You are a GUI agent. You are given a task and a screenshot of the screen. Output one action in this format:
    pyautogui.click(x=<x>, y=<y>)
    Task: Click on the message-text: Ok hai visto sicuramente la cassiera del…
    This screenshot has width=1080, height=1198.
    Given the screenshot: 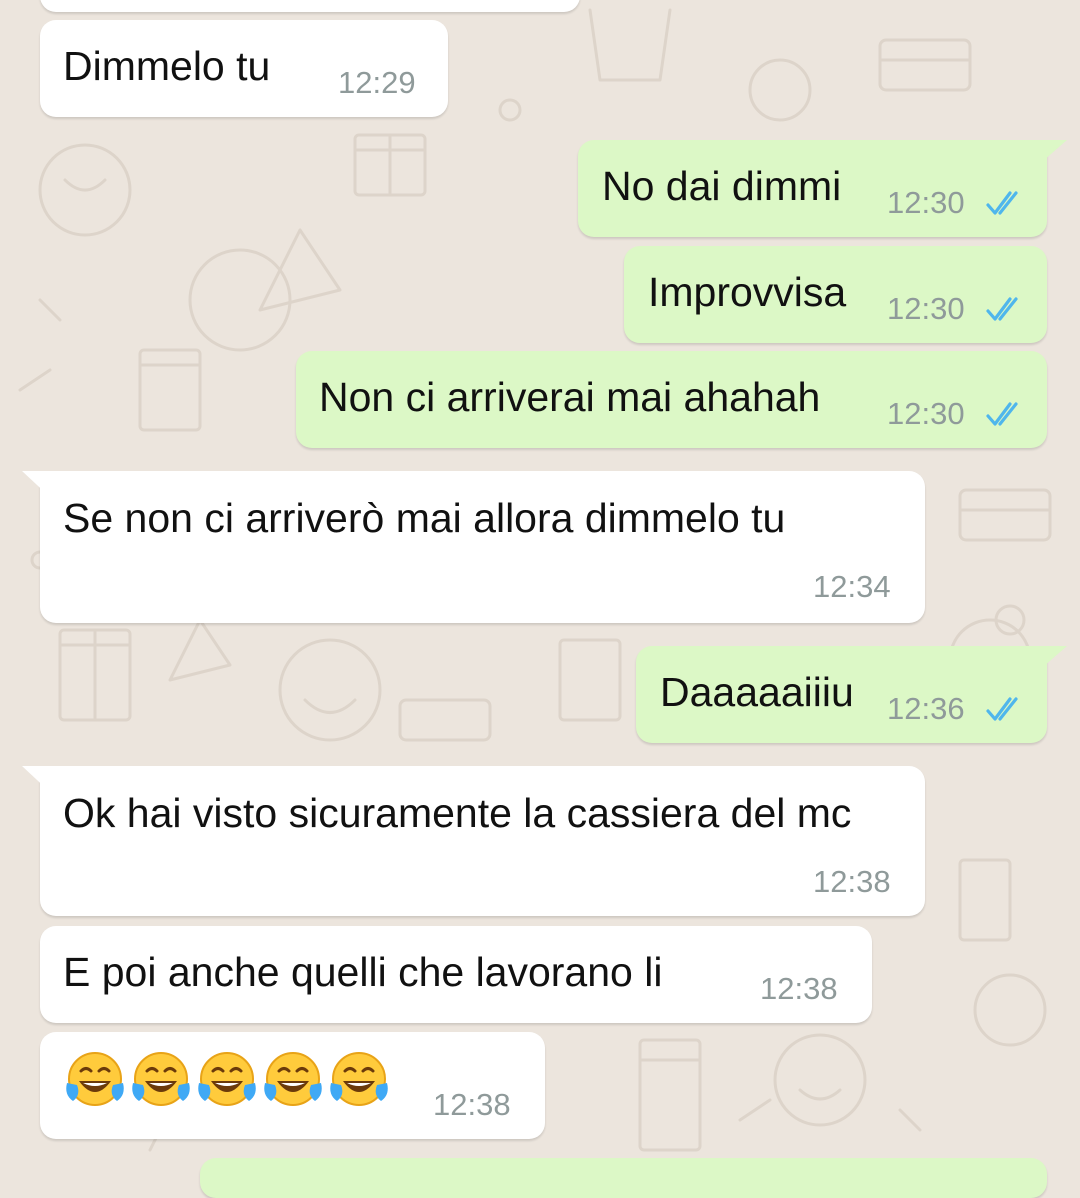 What is the action you would take?
    pyautogui.click(x=457, y=813)
    